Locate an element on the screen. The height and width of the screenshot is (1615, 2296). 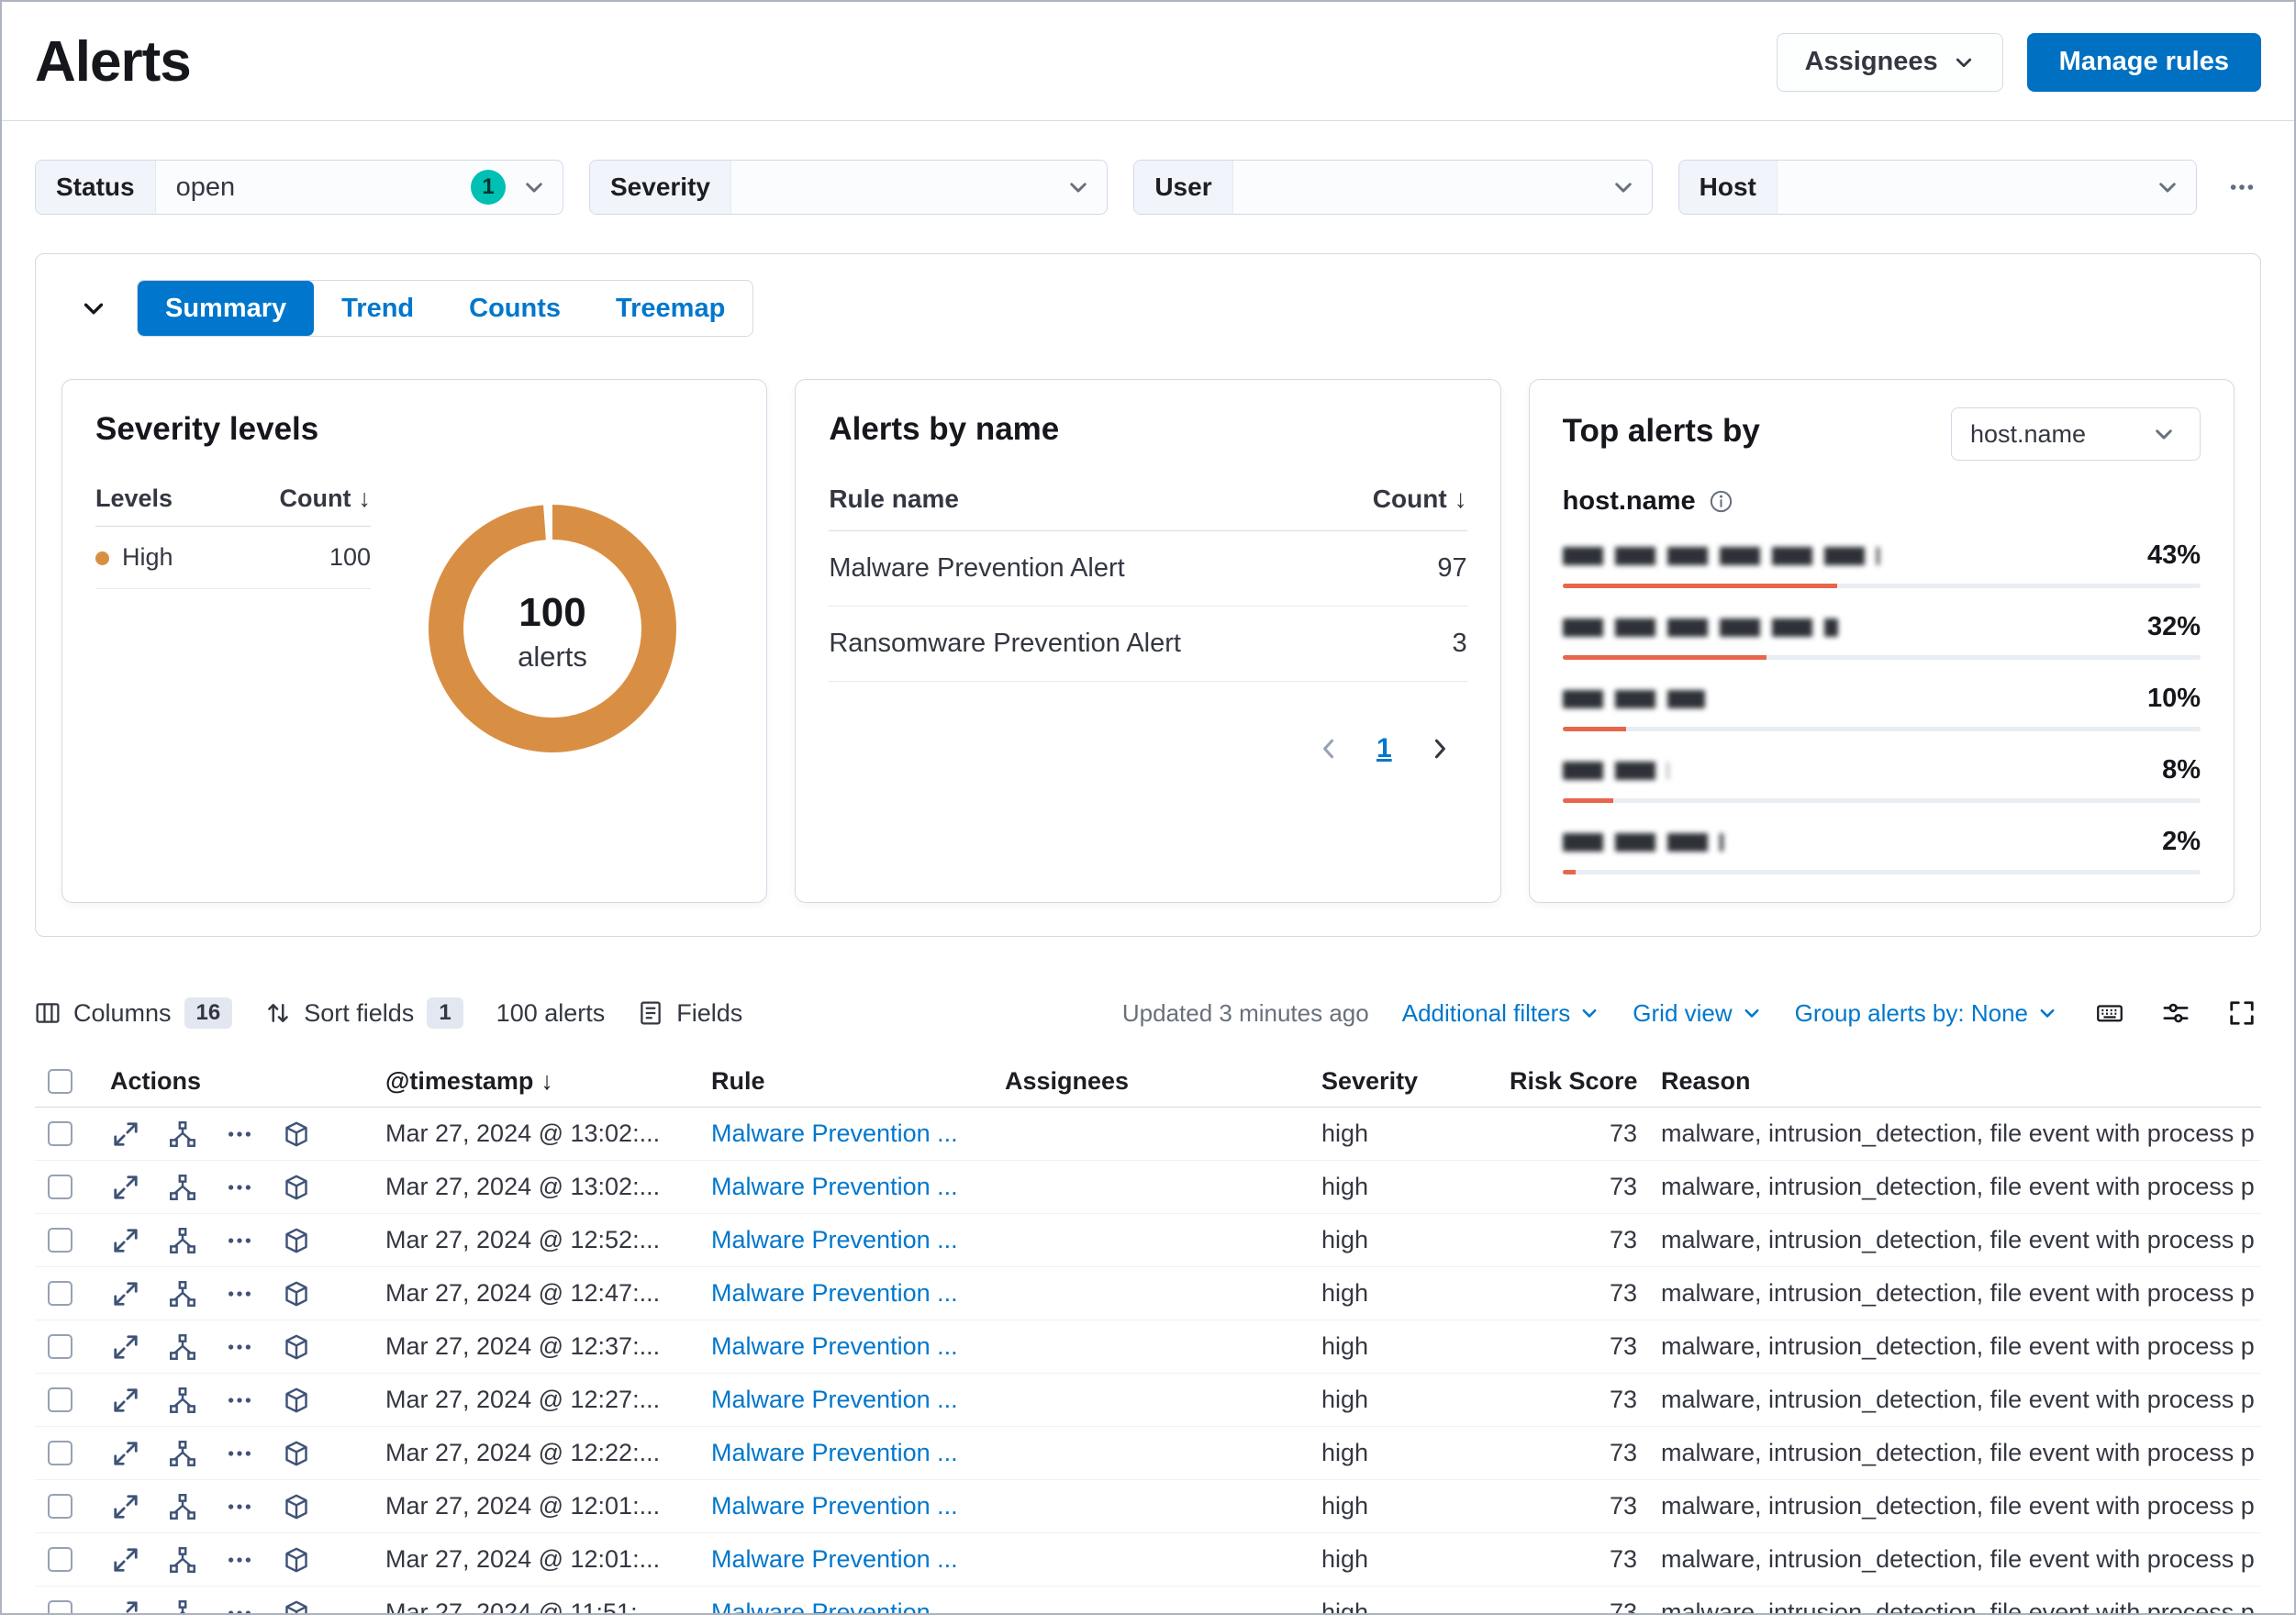
tab-summary: Summary is located at coordinates (226, 308).